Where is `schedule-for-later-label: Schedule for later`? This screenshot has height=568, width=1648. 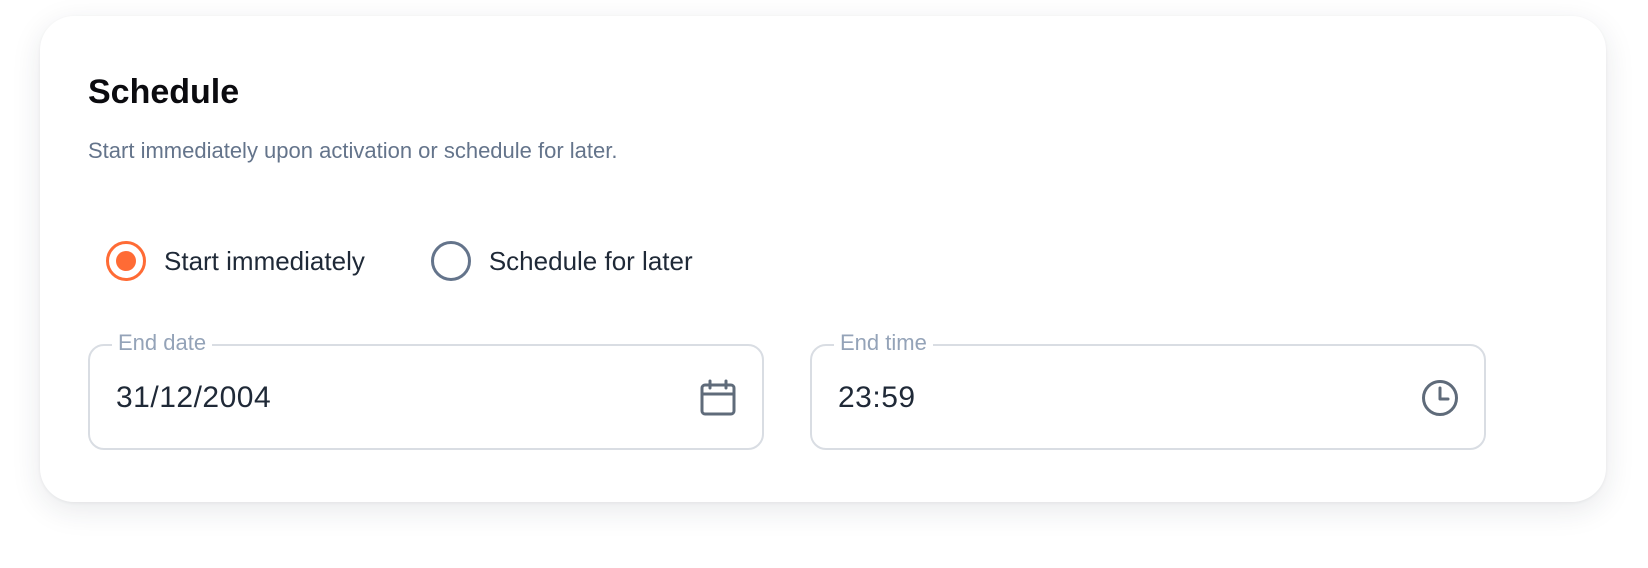 schedule-for-later-label: Schedule for later is located at coordinates (591, 261).